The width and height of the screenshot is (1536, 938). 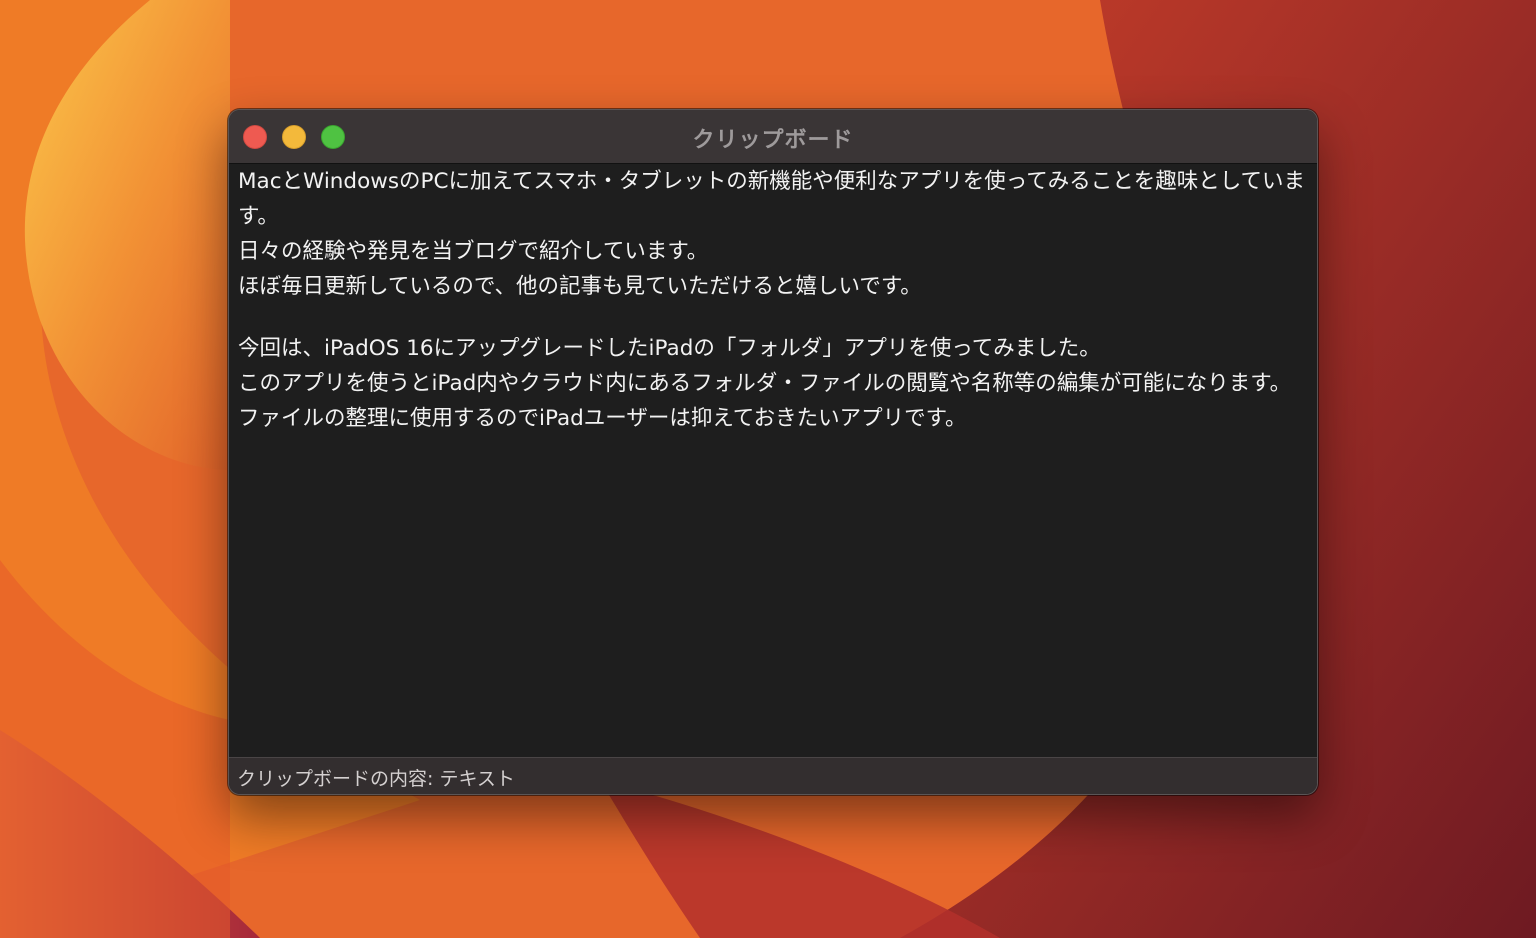 I want to click on content-paragraph: ファイルの整理に使用するのでiPadユーザーは抑えておきたいアプリです。, so click(x=602, y=418).